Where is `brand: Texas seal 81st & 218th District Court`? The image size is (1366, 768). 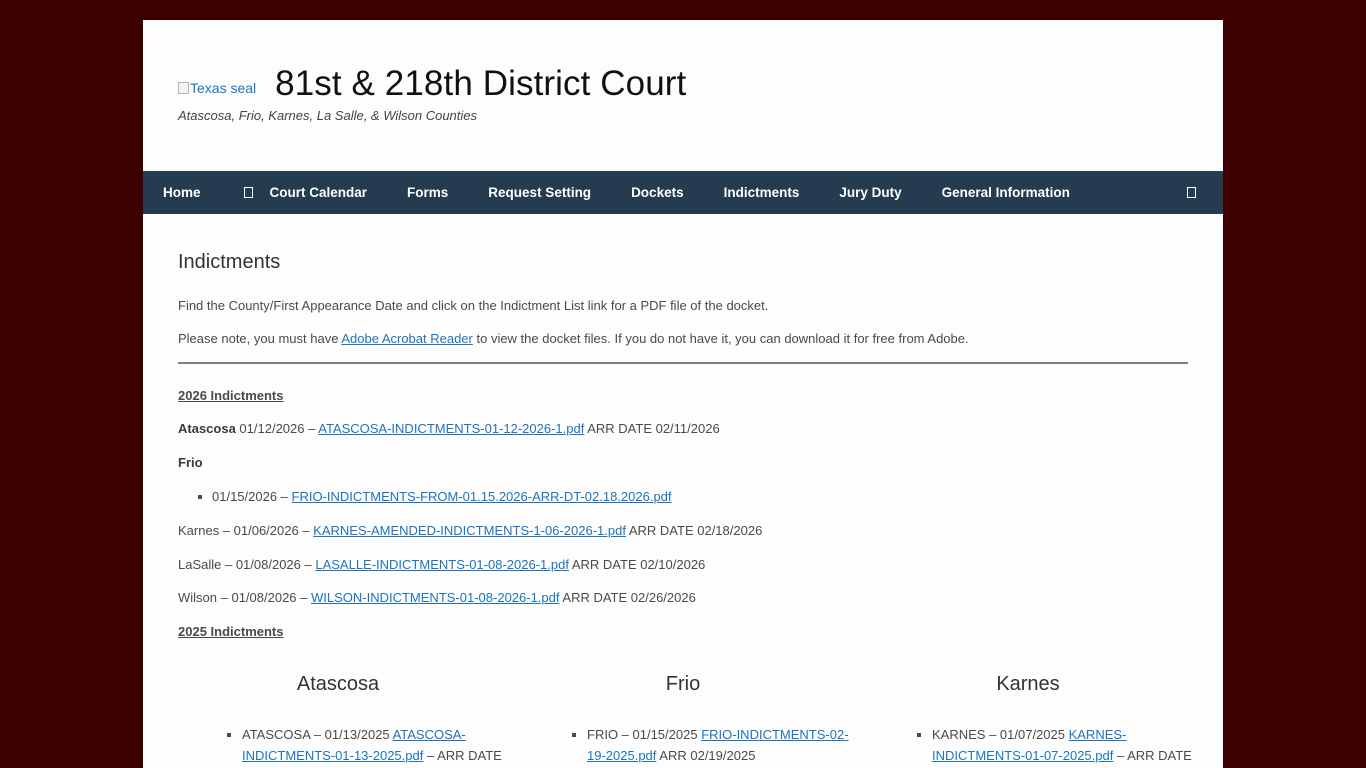
brand: Texas seal 81st & 218th District Court is located at coordinates (432, 84).